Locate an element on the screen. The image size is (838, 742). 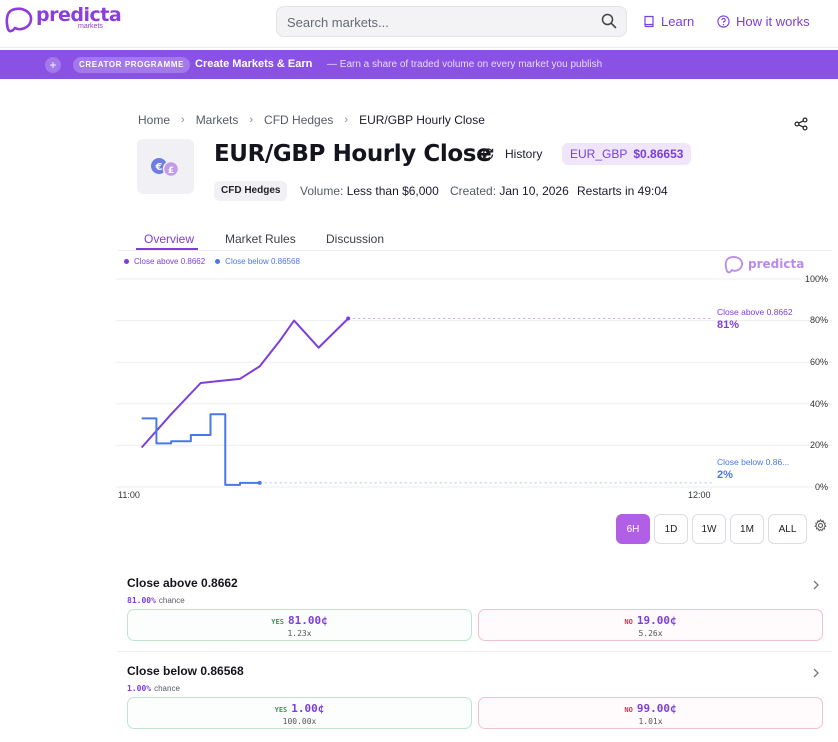
history-button: History is located at coordinates (511, 154).